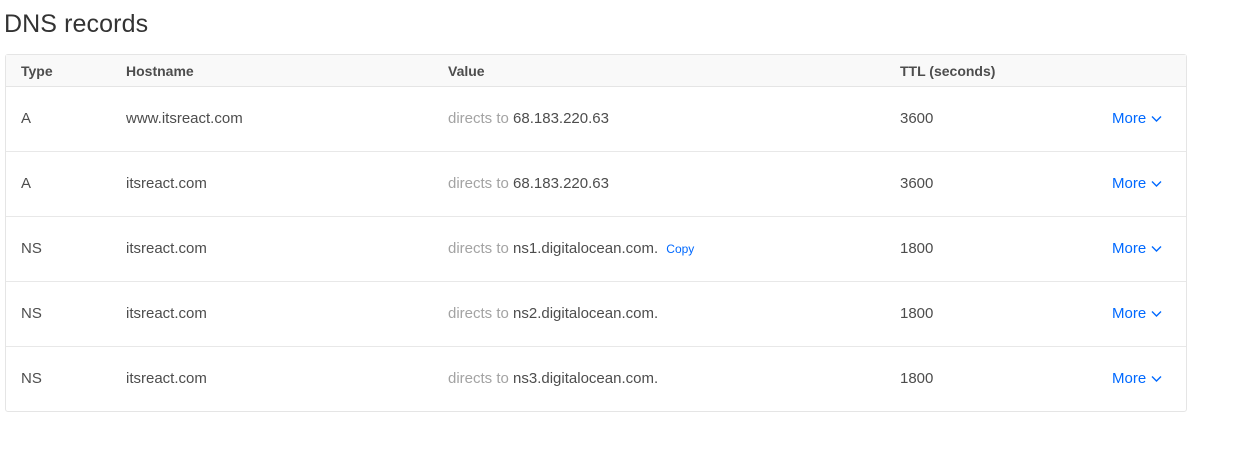 Image resolution: width=1245 pixels, height=451 pixels. I want to click on page-title: DNS records, so click(76, 24).